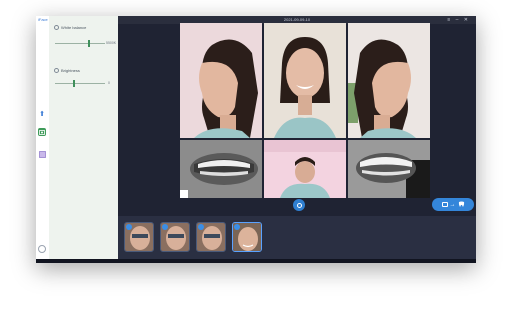  Describe the element at coordinates (111, 43) in the screenshot. I see `white-balance-value: 5500K` at that location.